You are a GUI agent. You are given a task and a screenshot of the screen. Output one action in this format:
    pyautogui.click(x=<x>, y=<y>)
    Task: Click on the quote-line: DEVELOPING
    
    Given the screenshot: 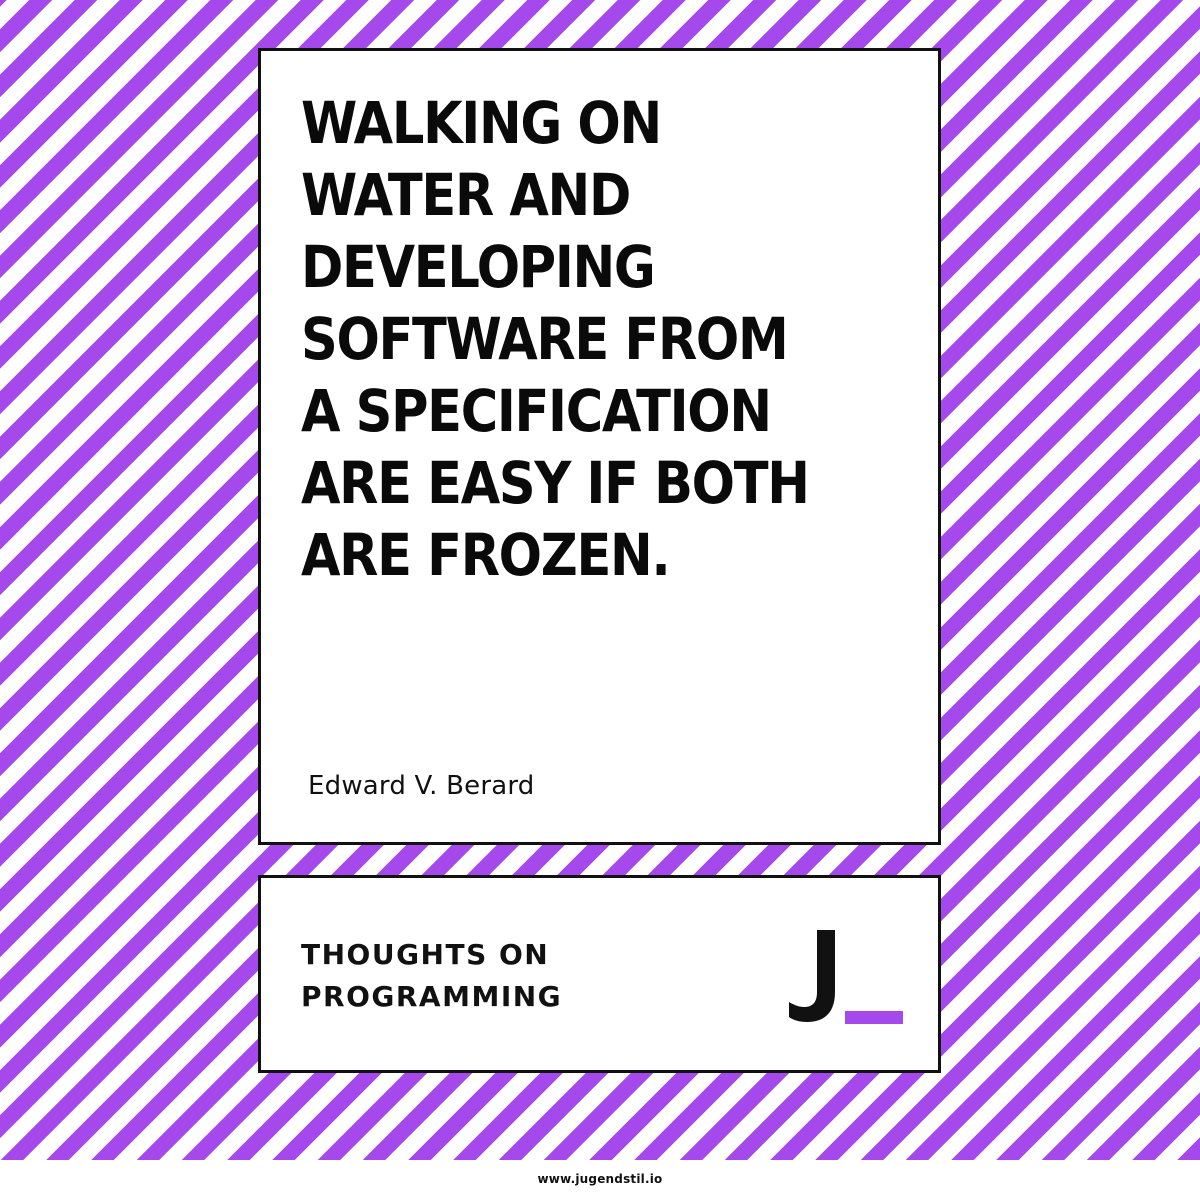 What is the action you would take?
    pyautogui.click(x=478, y=267)
    